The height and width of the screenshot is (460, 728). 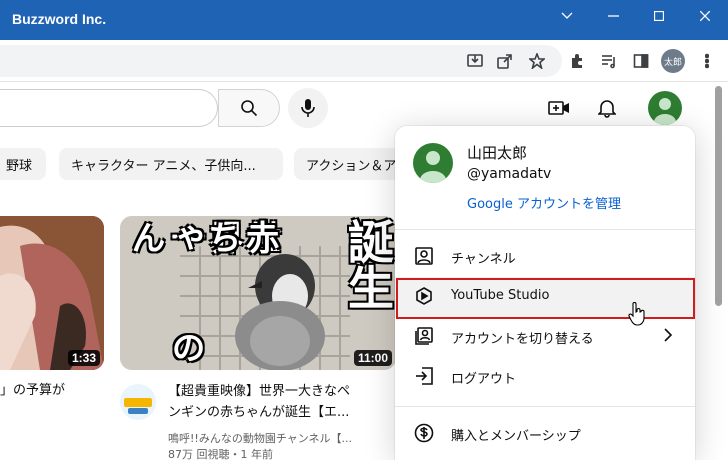 What do you see at coordinates (613, 16) in the screenshot?
I see `minimize-icon` at bounding box center [613, 16].